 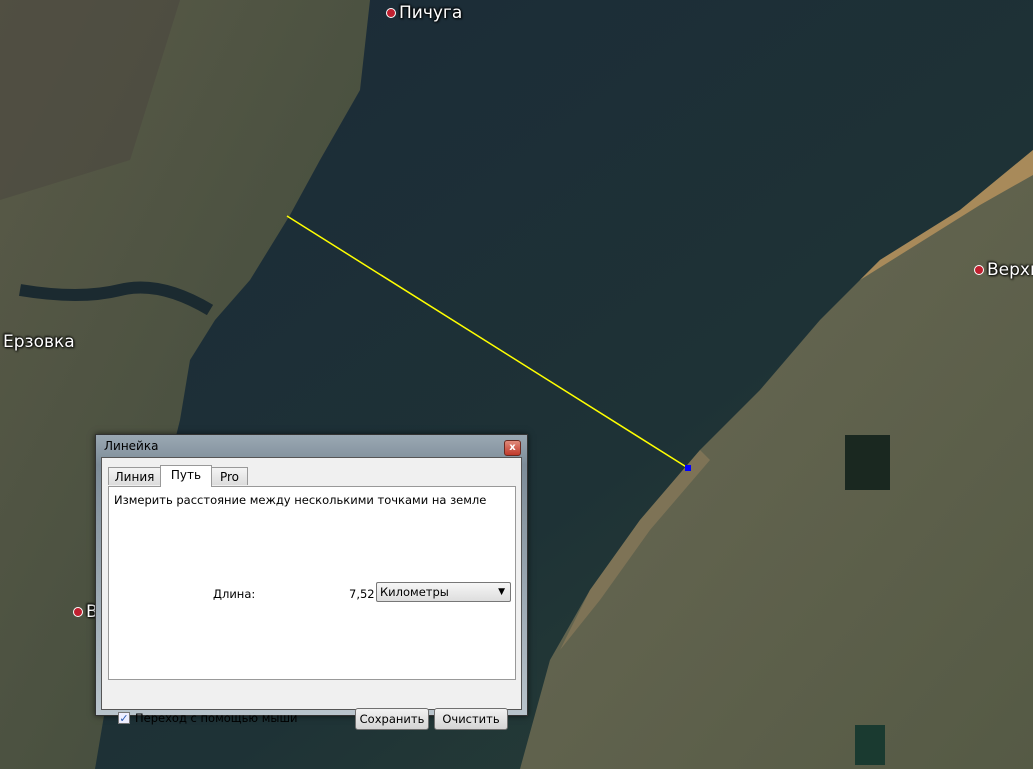 I want to click on dialog-title: Линейка, so click(x=131, y=446).